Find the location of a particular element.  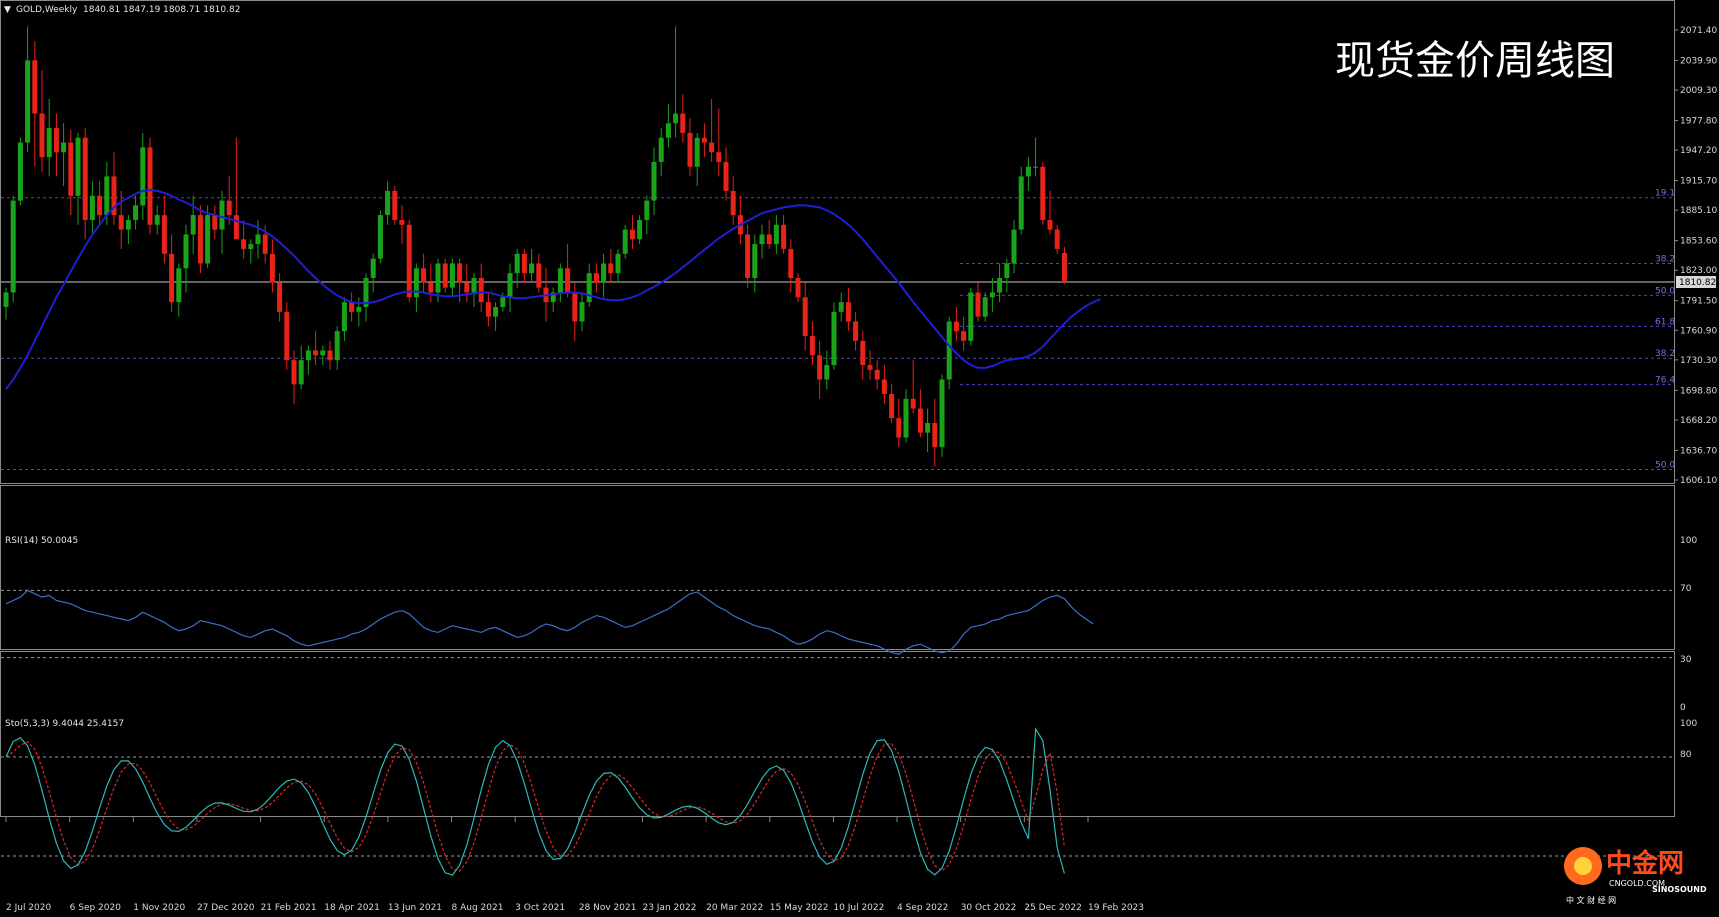

rsi-label: RSI(14) 50.0045 is located at coordinates (41, 541).